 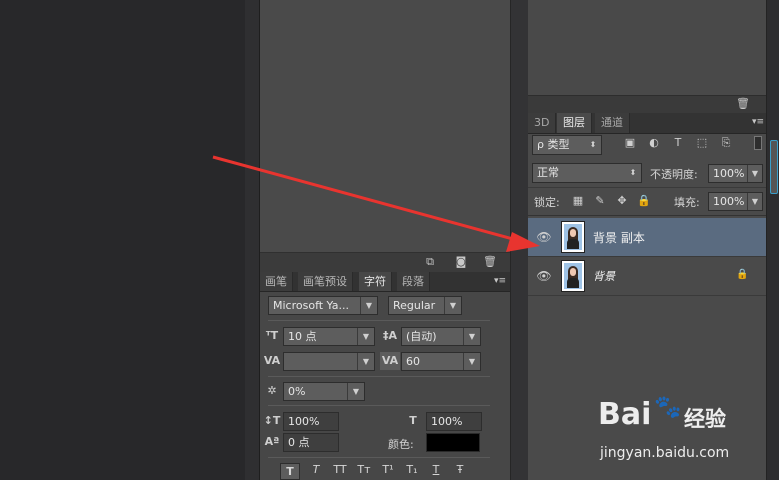 I want to click on watermark-url: jingyan.baidu.com, so click(x=665, y=453).